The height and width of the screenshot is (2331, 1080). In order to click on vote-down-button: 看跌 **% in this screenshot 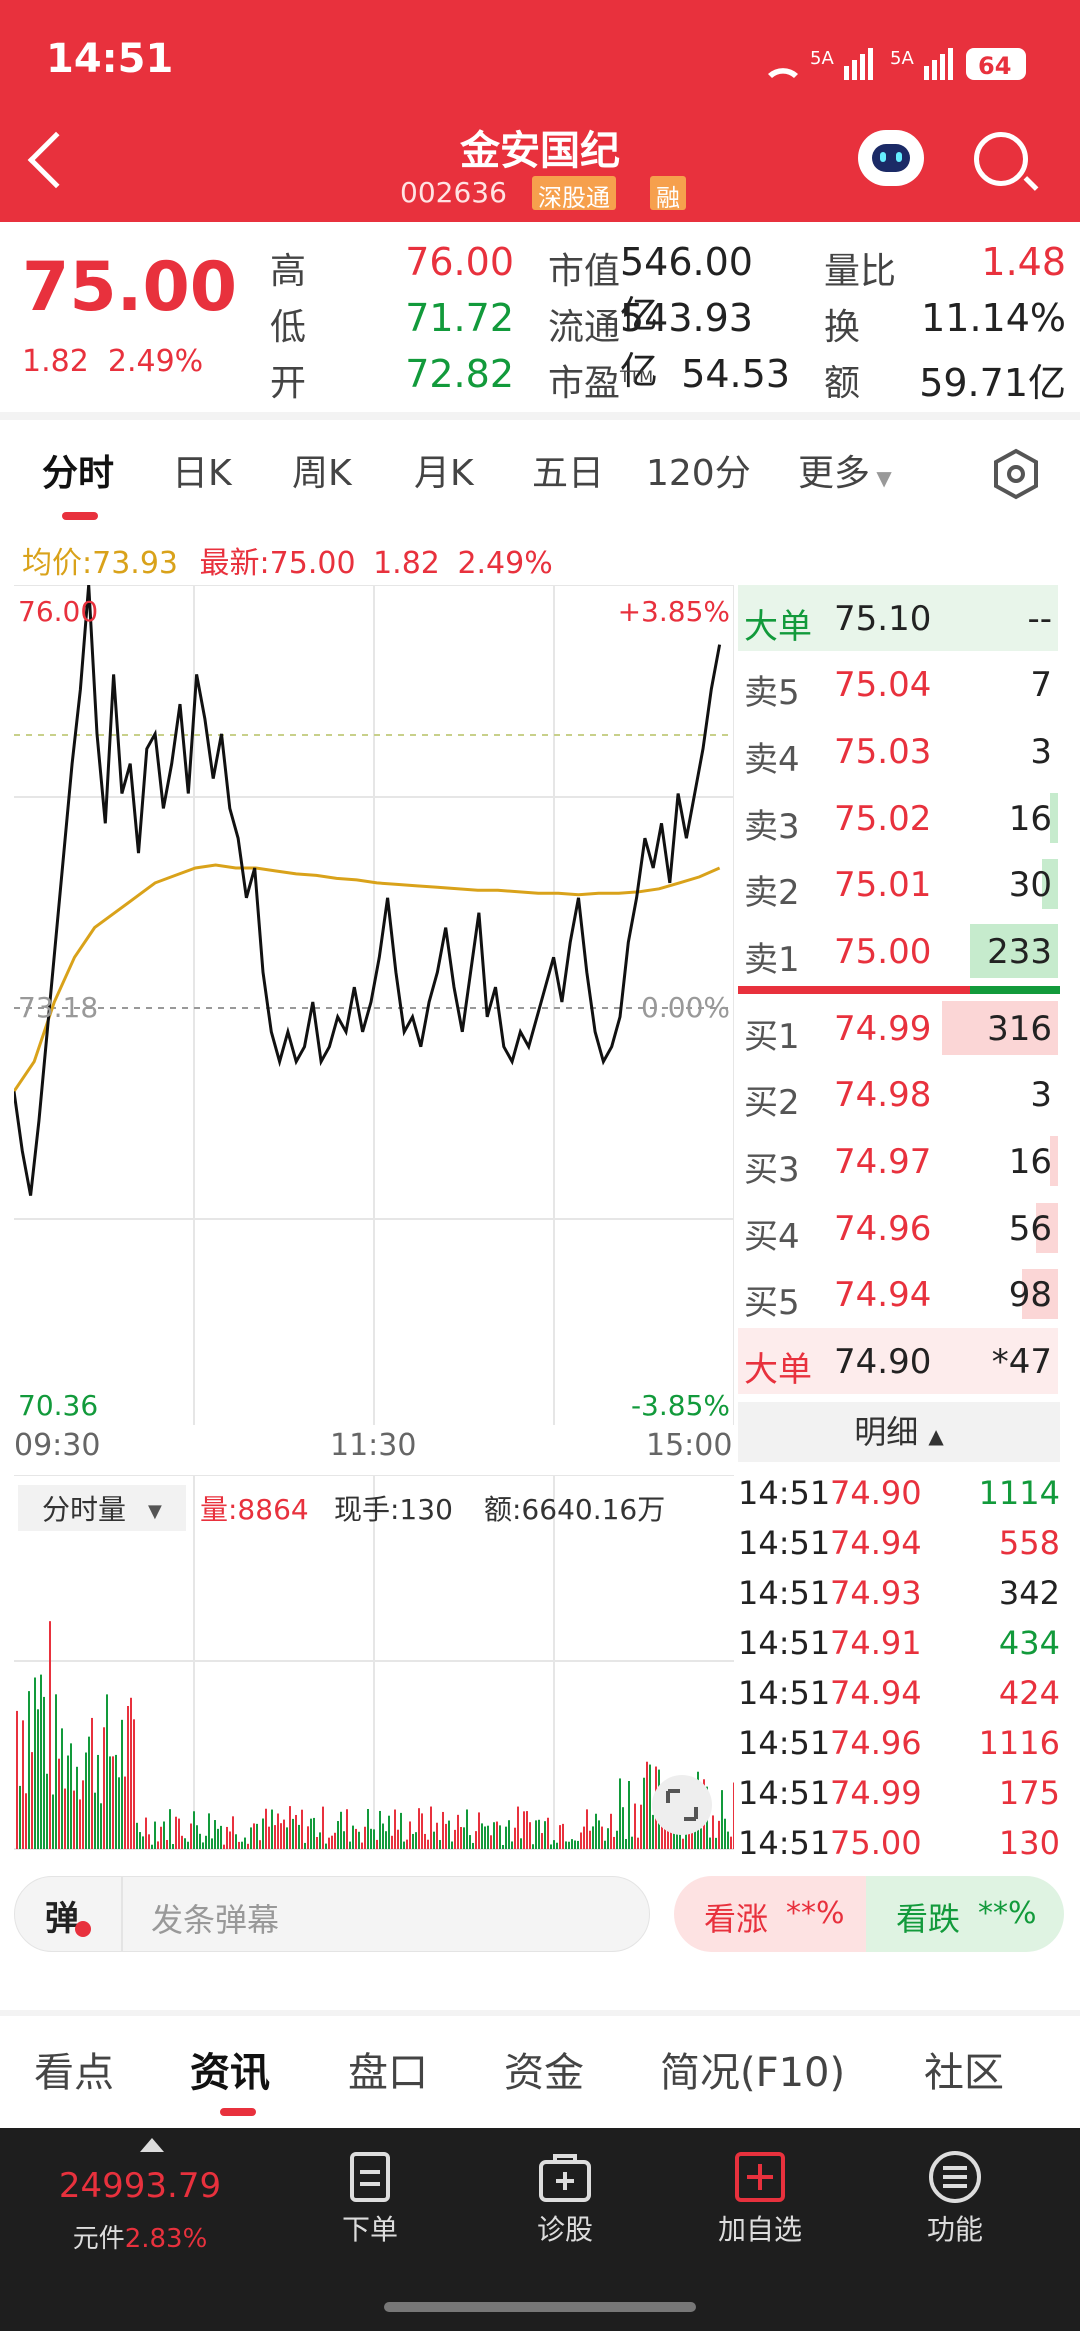, I will do `click(965, 1914)`.